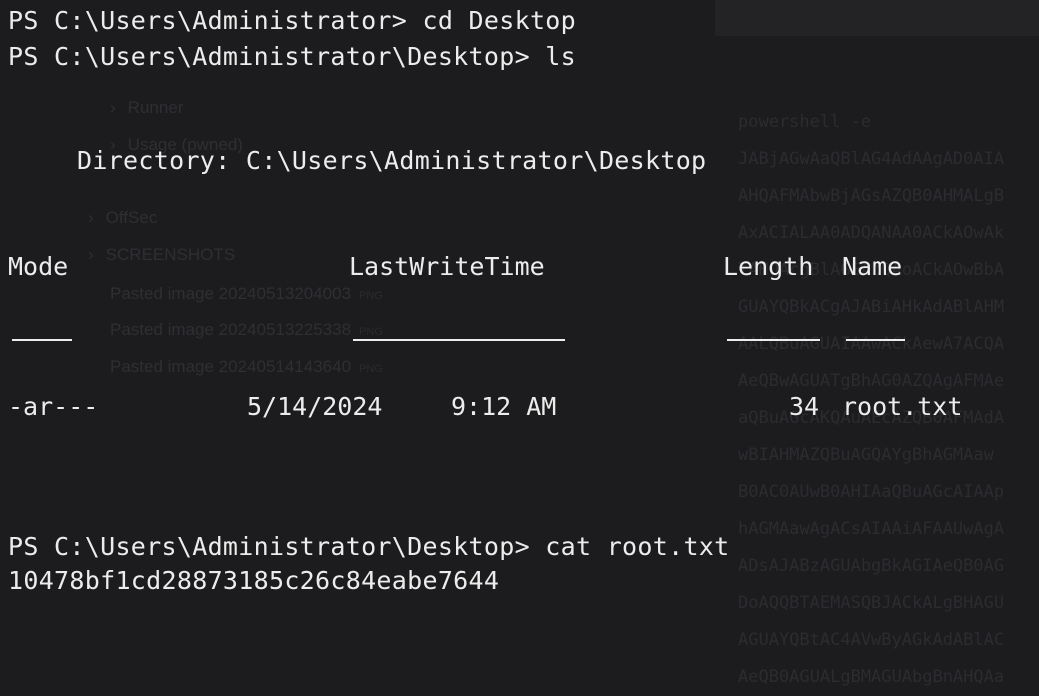 Image resolution: width=1039 pixels, height=696 pixels. What do you see at coordinates (871, 344) in the screenshot?
I see `bg-code-line: AALQBuAGUAIAAwACkAewA7ACQA` at bounding box center [871, 344].